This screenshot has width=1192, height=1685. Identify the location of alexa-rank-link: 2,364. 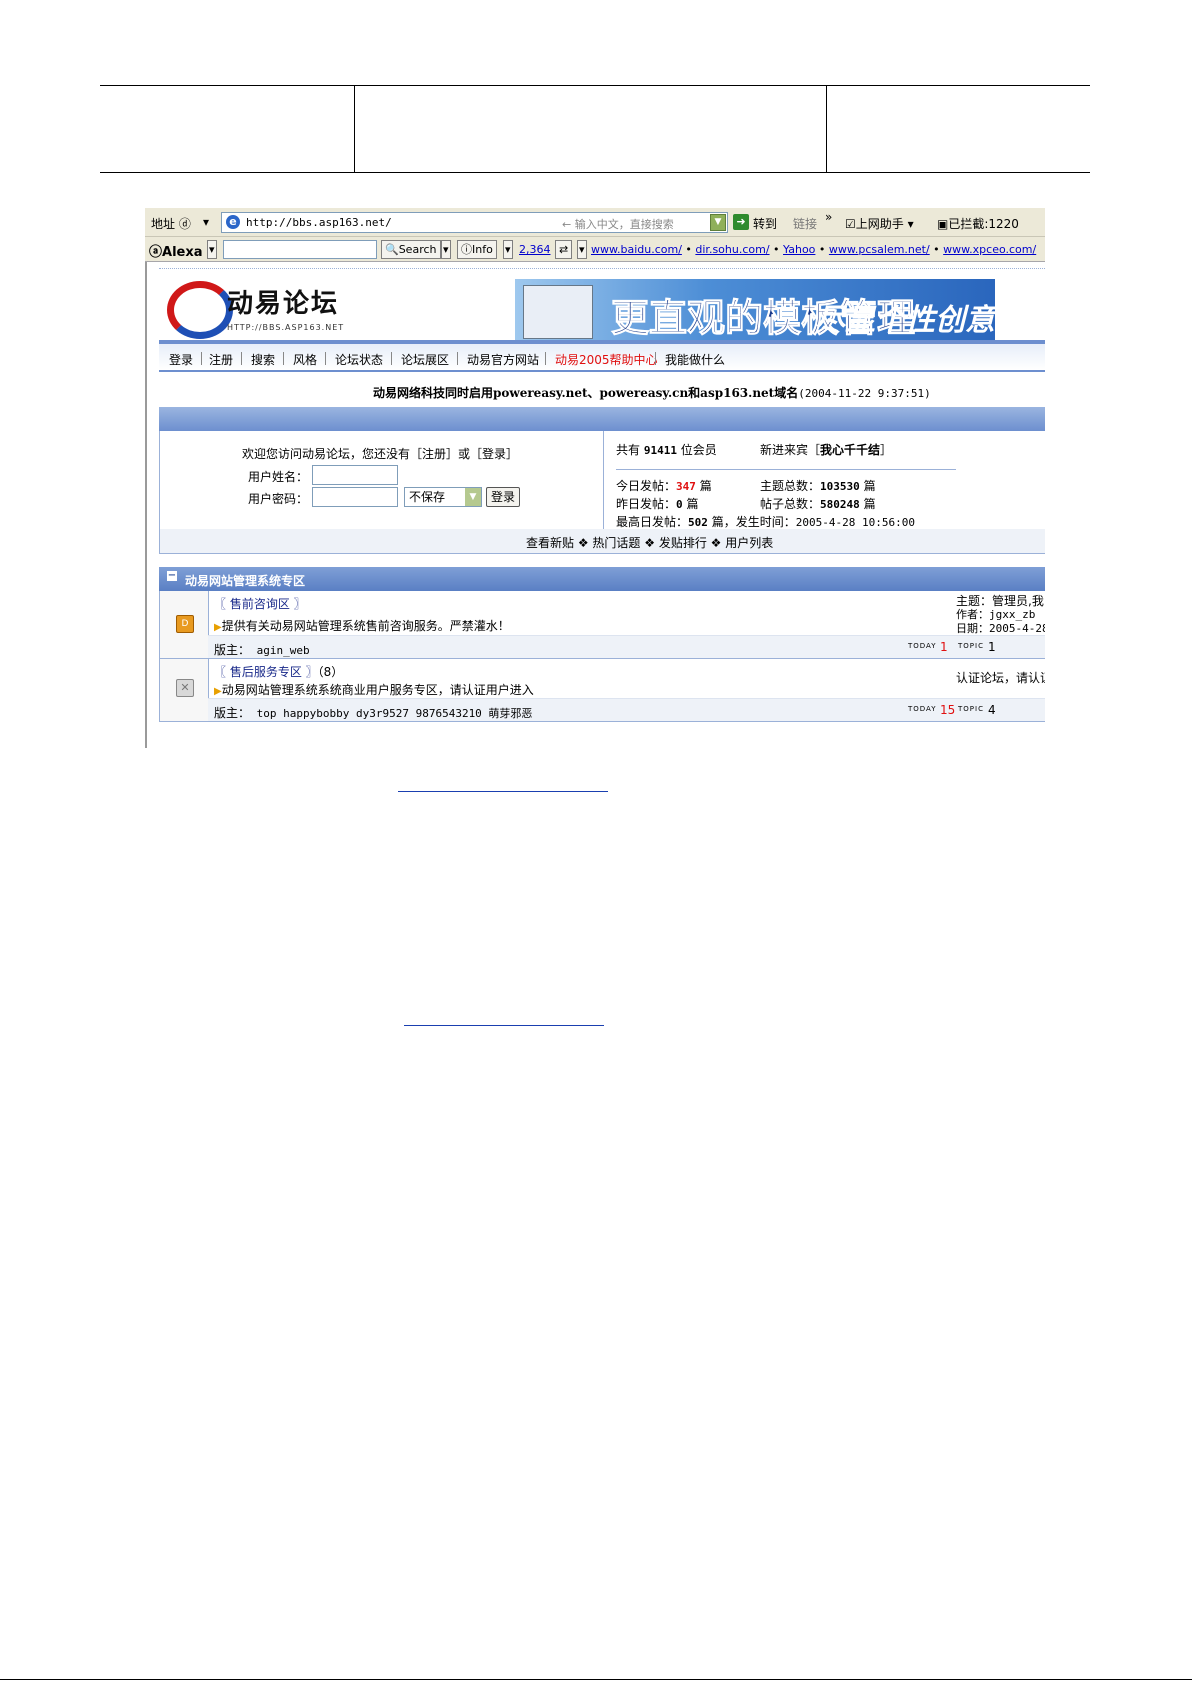
(535, 249).